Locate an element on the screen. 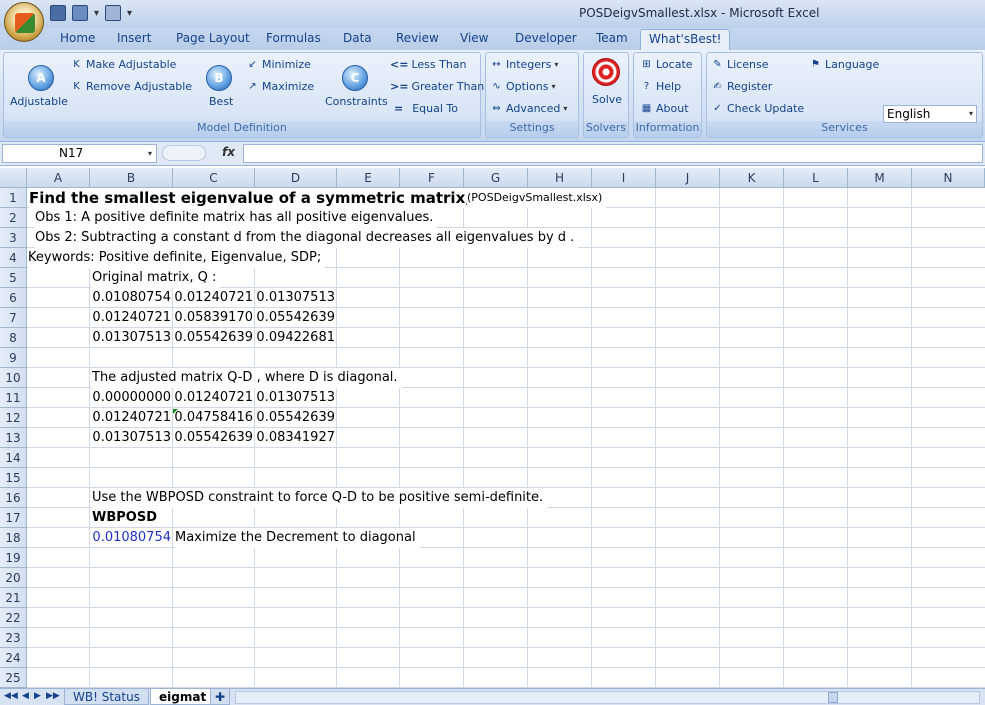  cell-d8: 0.09422681 is located at coordinates (295, 338).